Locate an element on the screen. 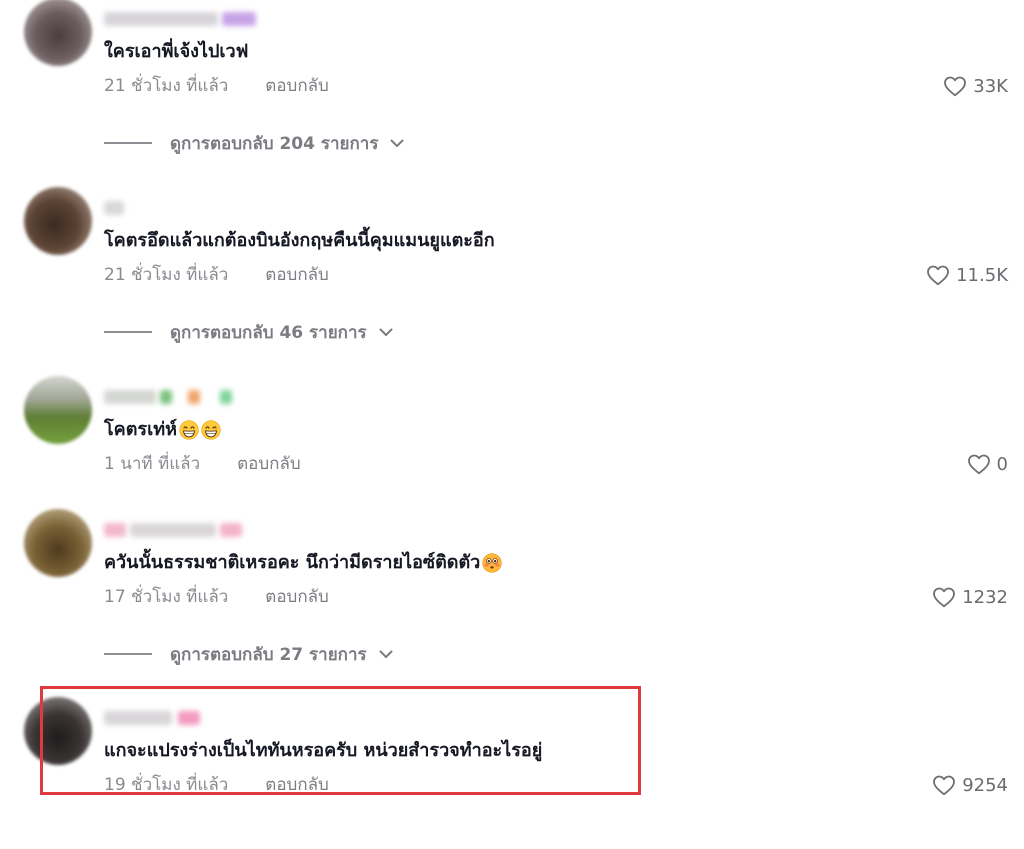 This screenshot has width=1024, height=849. like-count: 1232 is located at coordinates (985, 597).